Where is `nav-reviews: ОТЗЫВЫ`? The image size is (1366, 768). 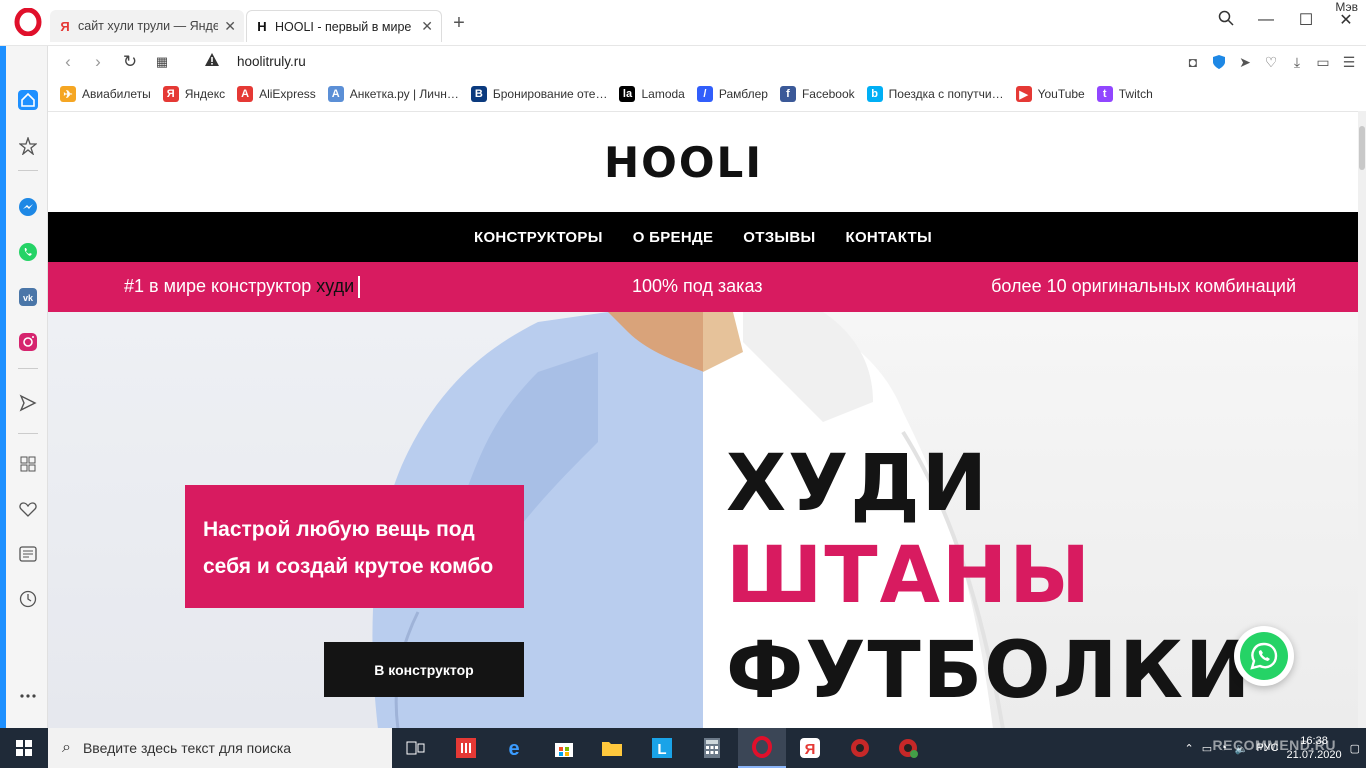 nav-reviews: ОТЗЫВЫ is located at coordinates (779, 237).